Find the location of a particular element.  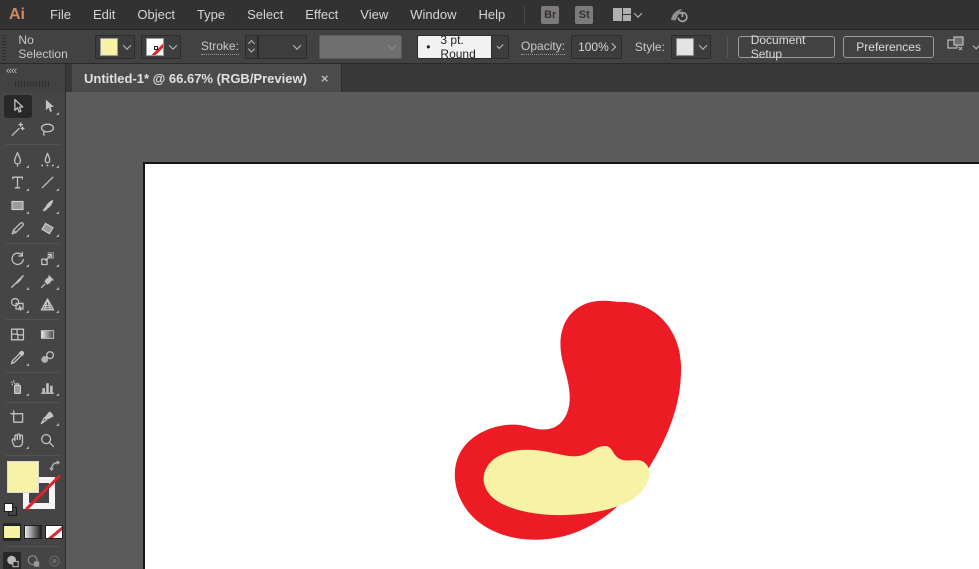

default-fill-stroke-icon is located at coordinates (10, 509).